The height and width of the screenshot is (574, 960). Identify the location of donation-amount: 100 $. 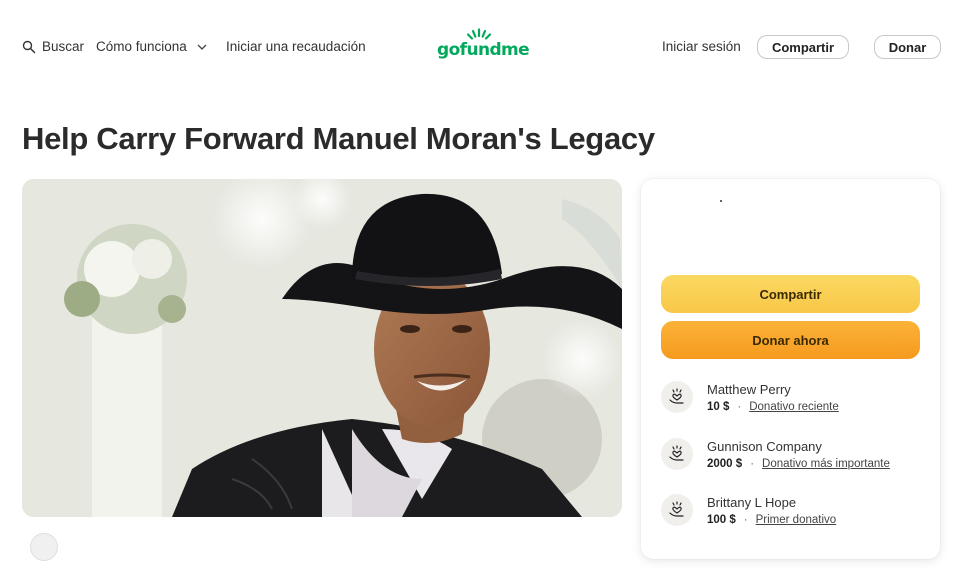
(721, 520).